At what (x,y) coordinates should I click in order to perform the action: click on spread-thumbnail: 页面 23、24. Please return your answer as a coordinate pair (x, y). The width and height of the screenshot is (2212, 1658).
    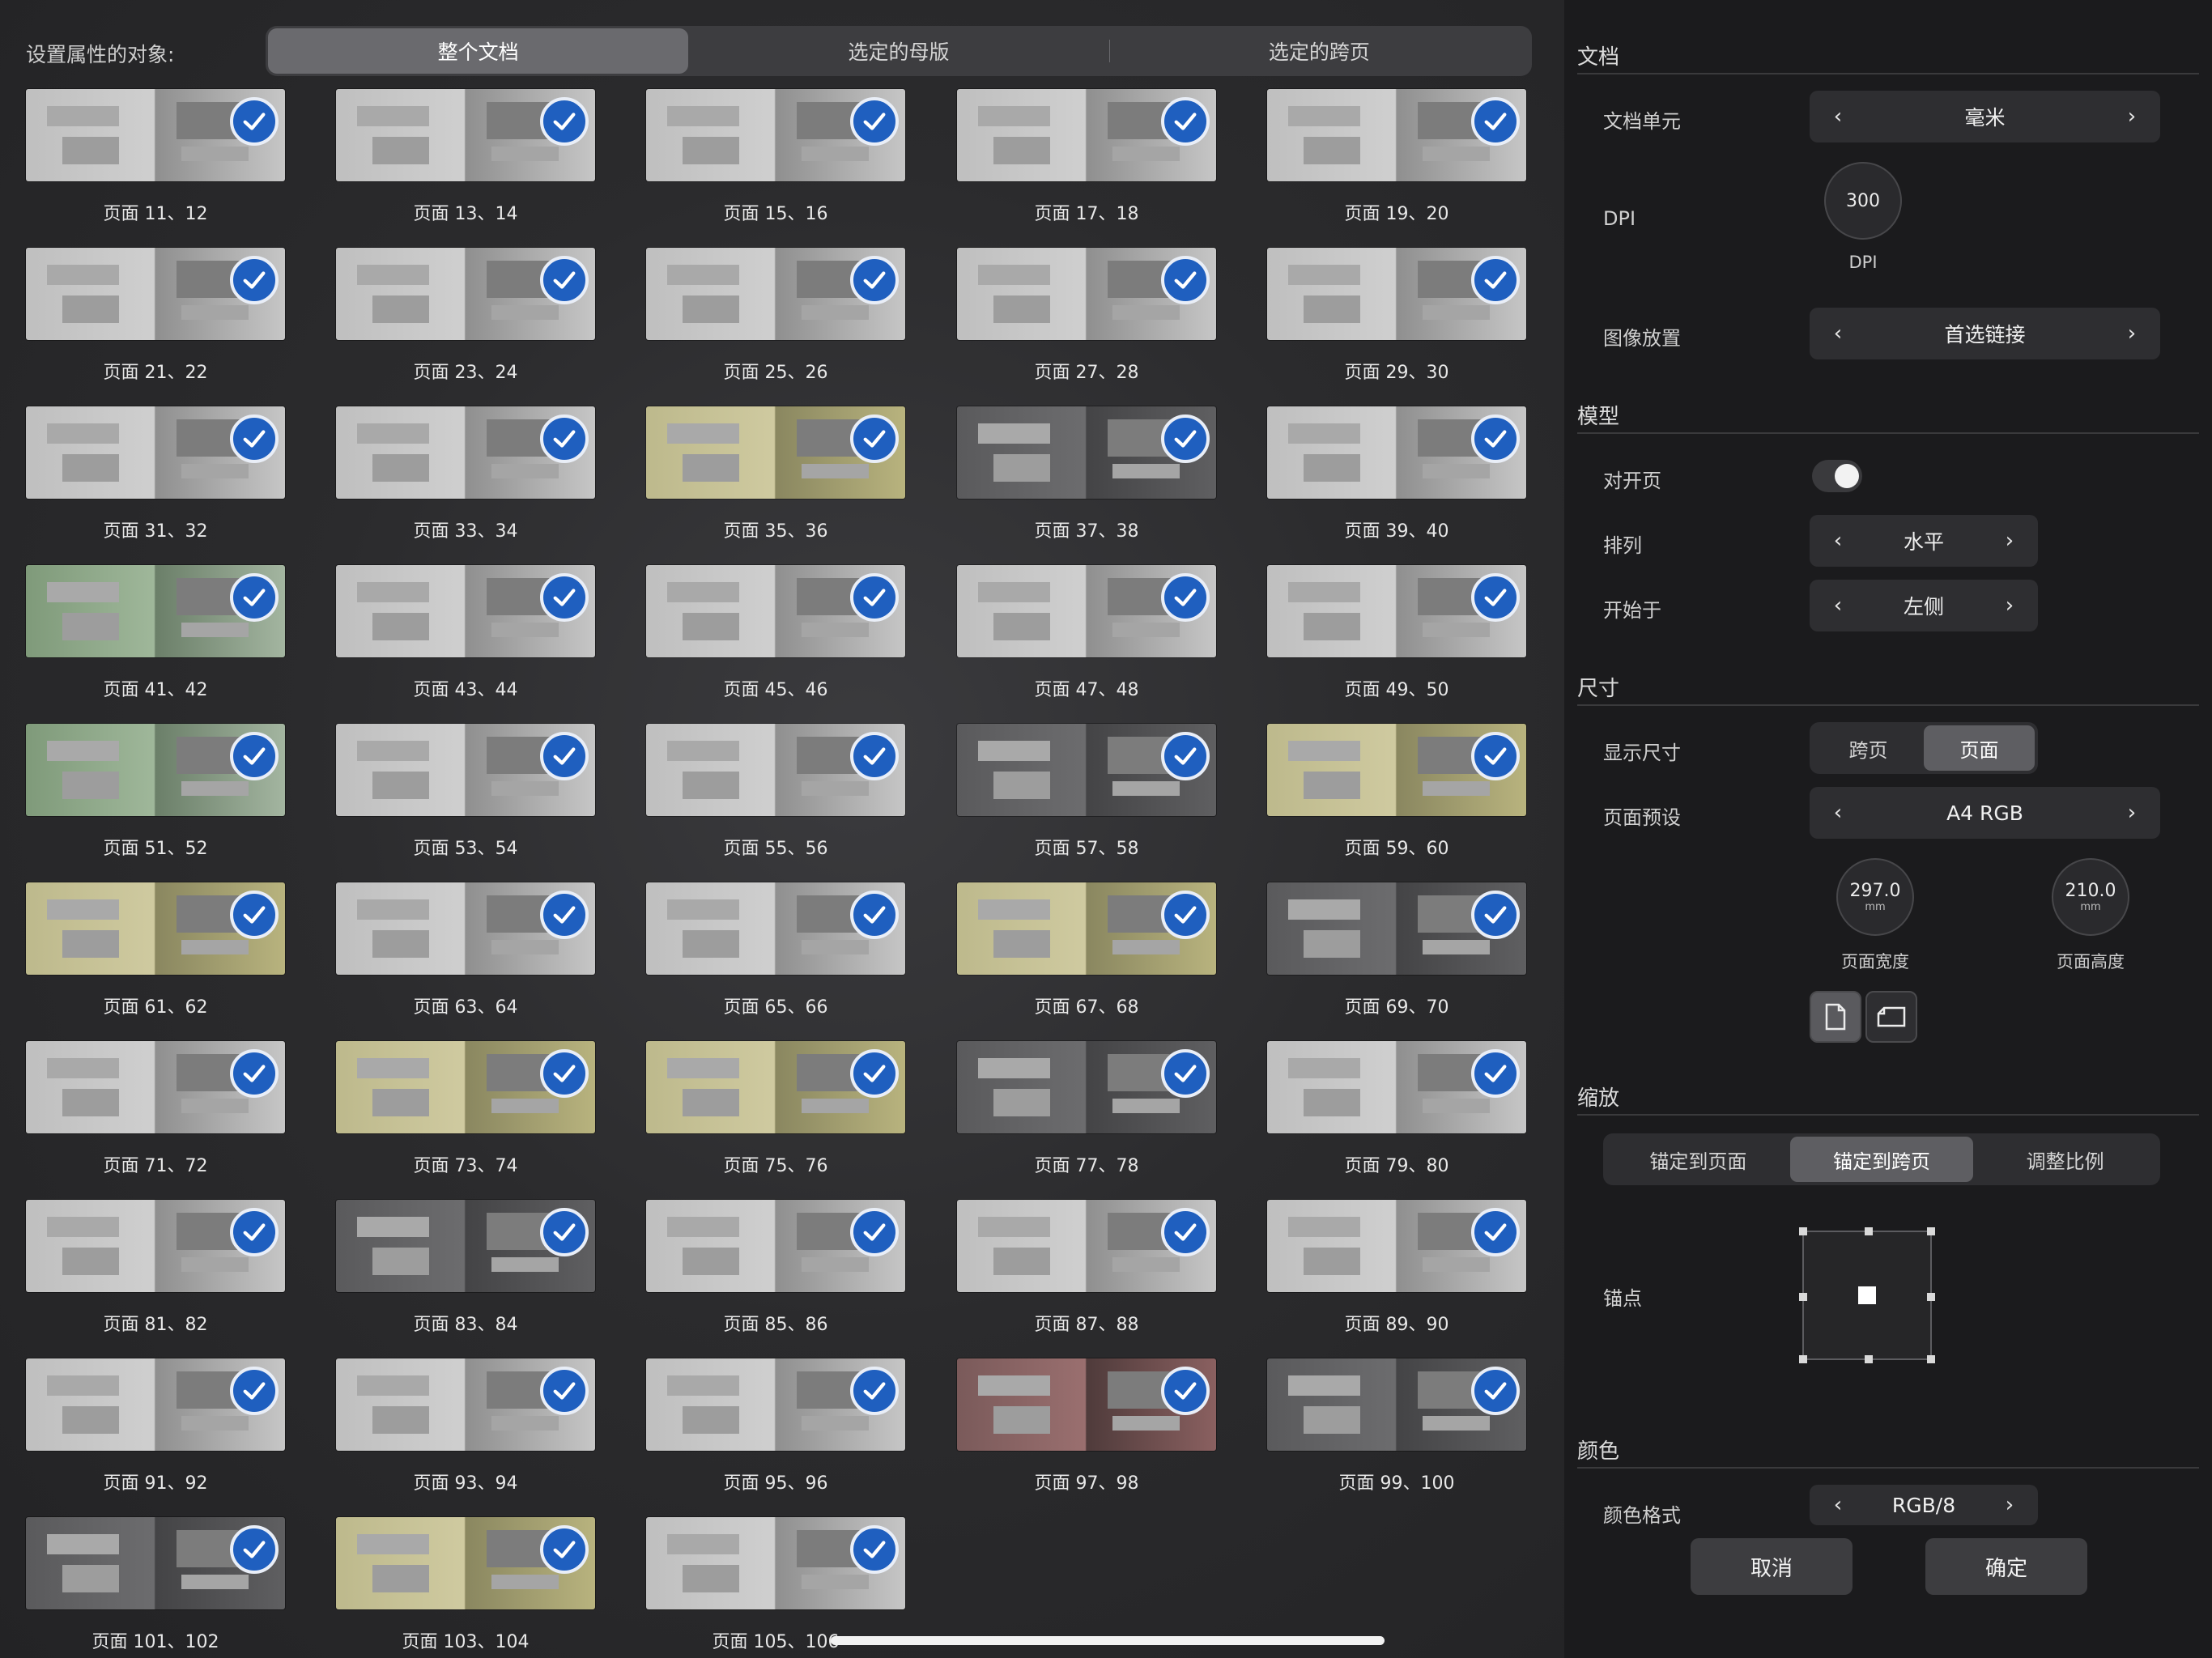
    Looking at the image, I should click on (466, 327).